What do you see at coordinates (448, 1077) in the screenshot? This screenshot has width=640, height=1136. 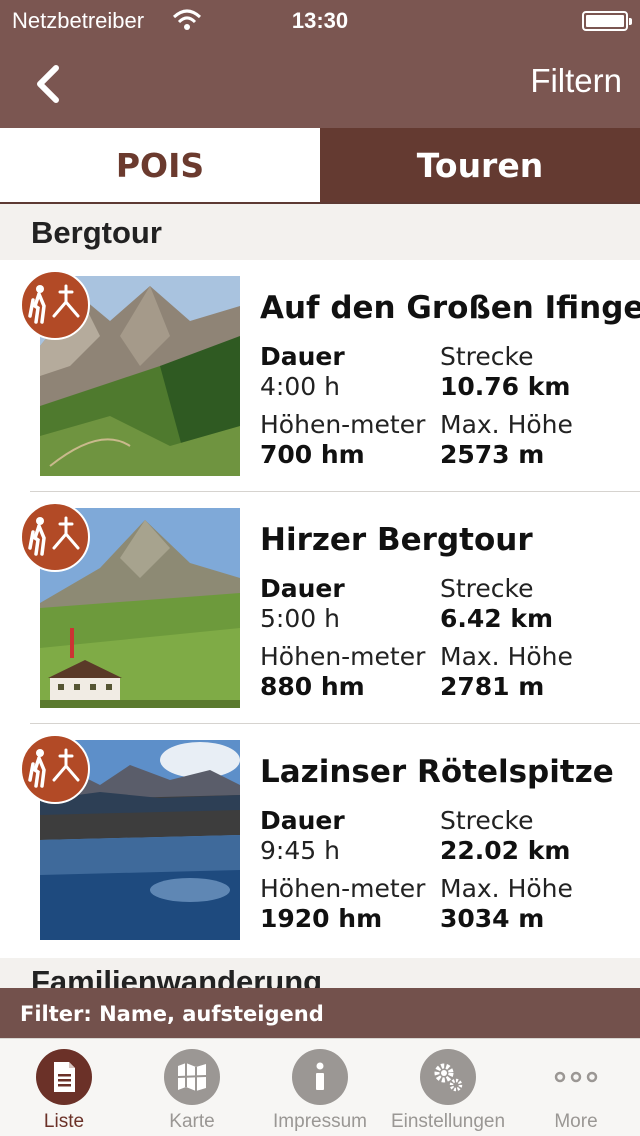 I see `gear-icon` at bounding box center [448, 1077].